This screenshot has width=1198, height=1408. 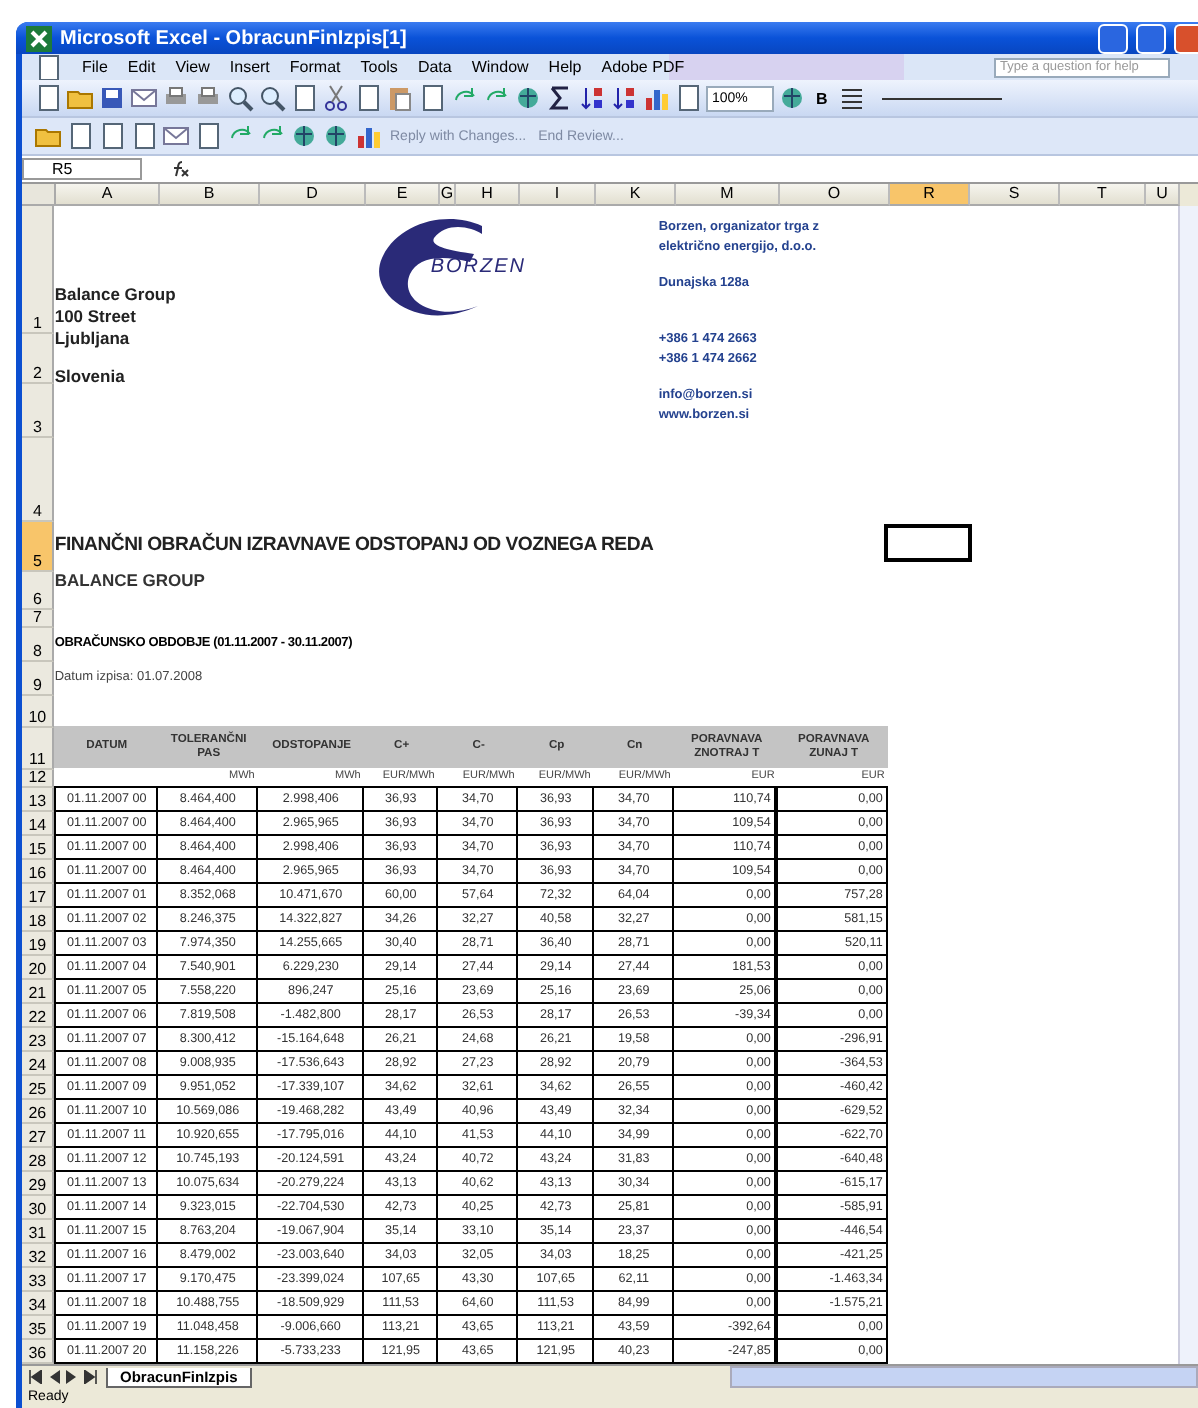 What do you see at coordinates (379, 67) in the screenshot?
I see `menu-item: Tools` at bounding box center [379, 67].